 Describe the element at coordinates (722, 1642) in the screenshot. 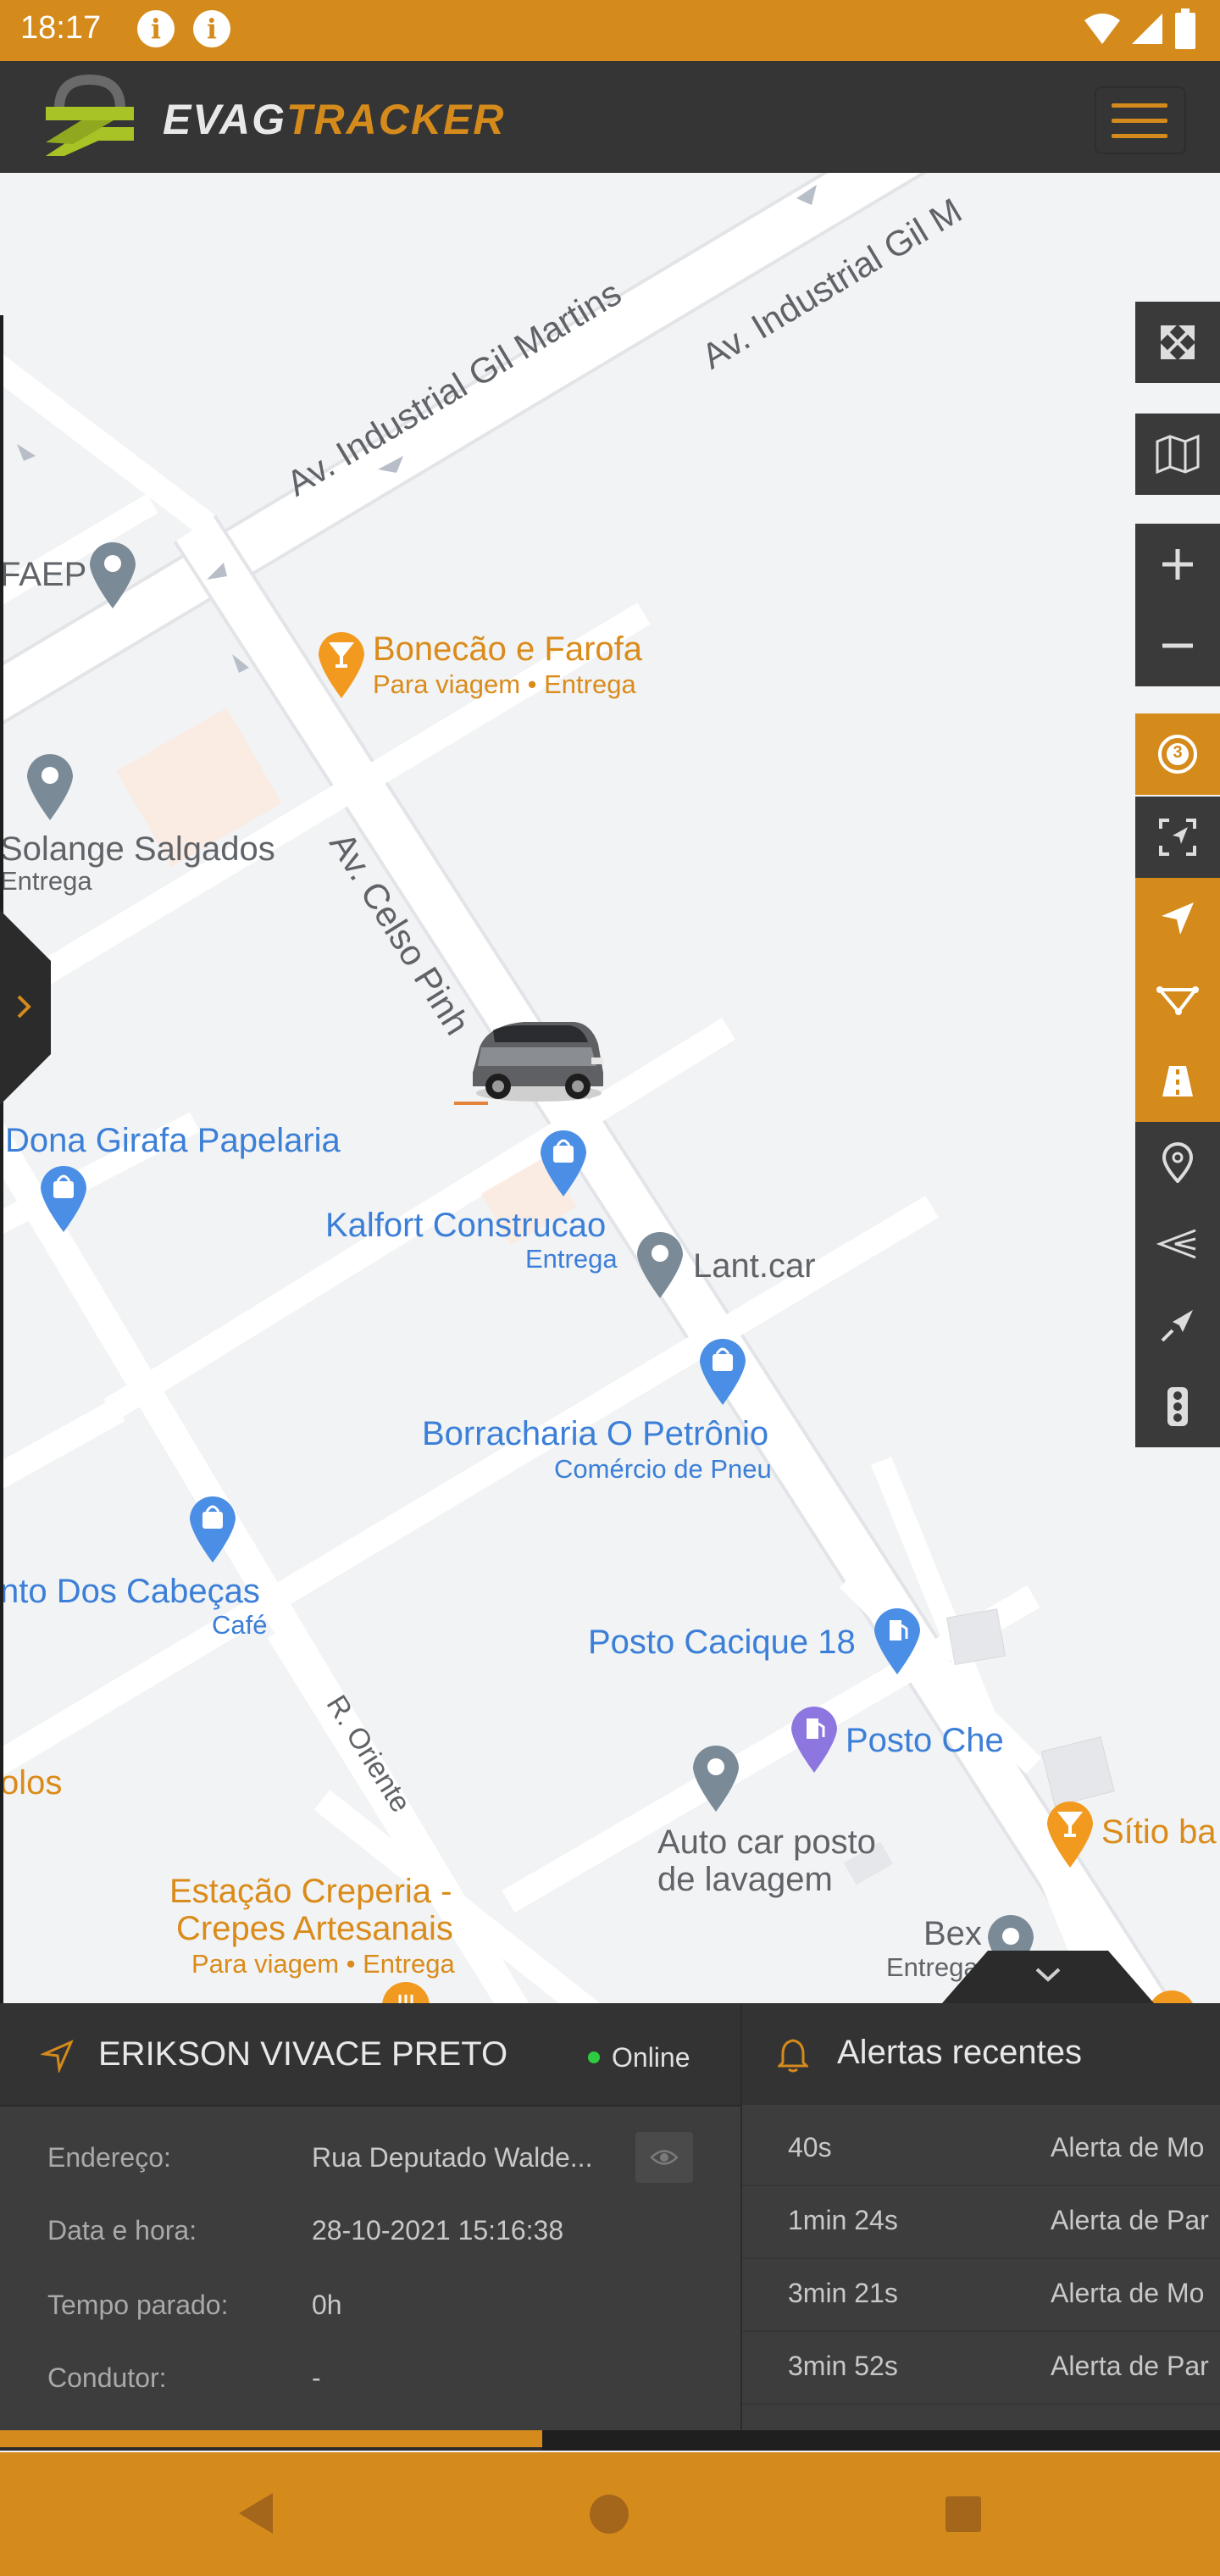

I see `place-label: Posto Cacique 18` at that location.